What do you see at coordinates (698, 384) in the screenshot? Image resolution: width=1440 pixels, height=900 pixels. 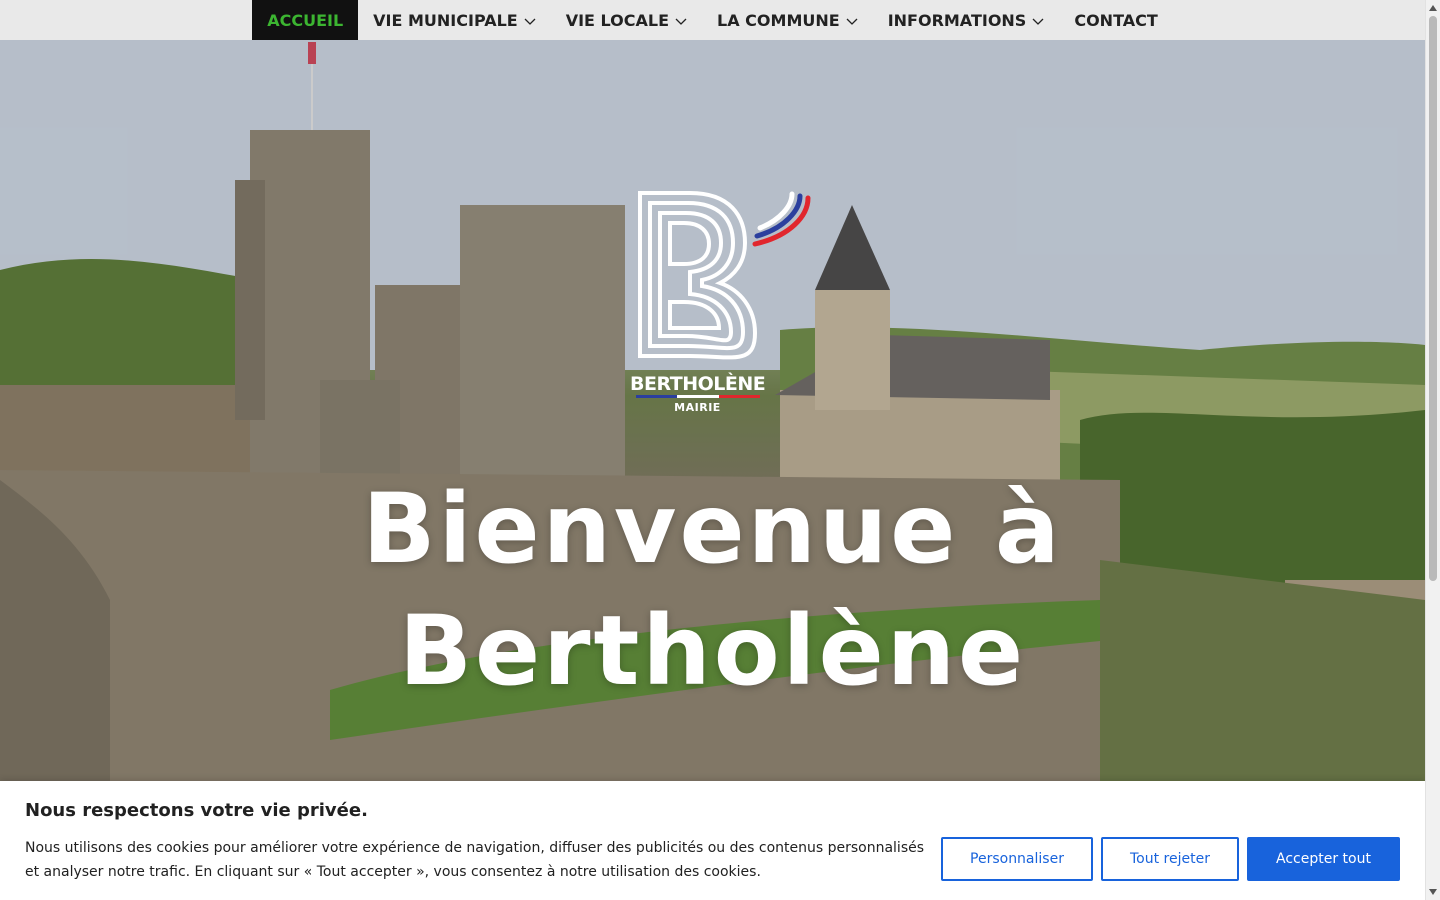 I see `logo-text-name: BERTHOLÈNE` at bounding box center [698, 384].